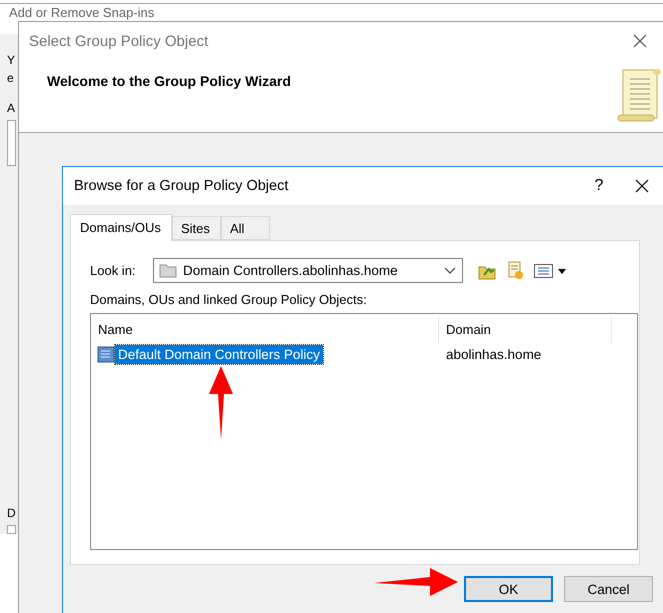  What do you see at coordinates (11, 60) in the screenshot?
I see `label-text: Y` at bounding box center [11, 60].